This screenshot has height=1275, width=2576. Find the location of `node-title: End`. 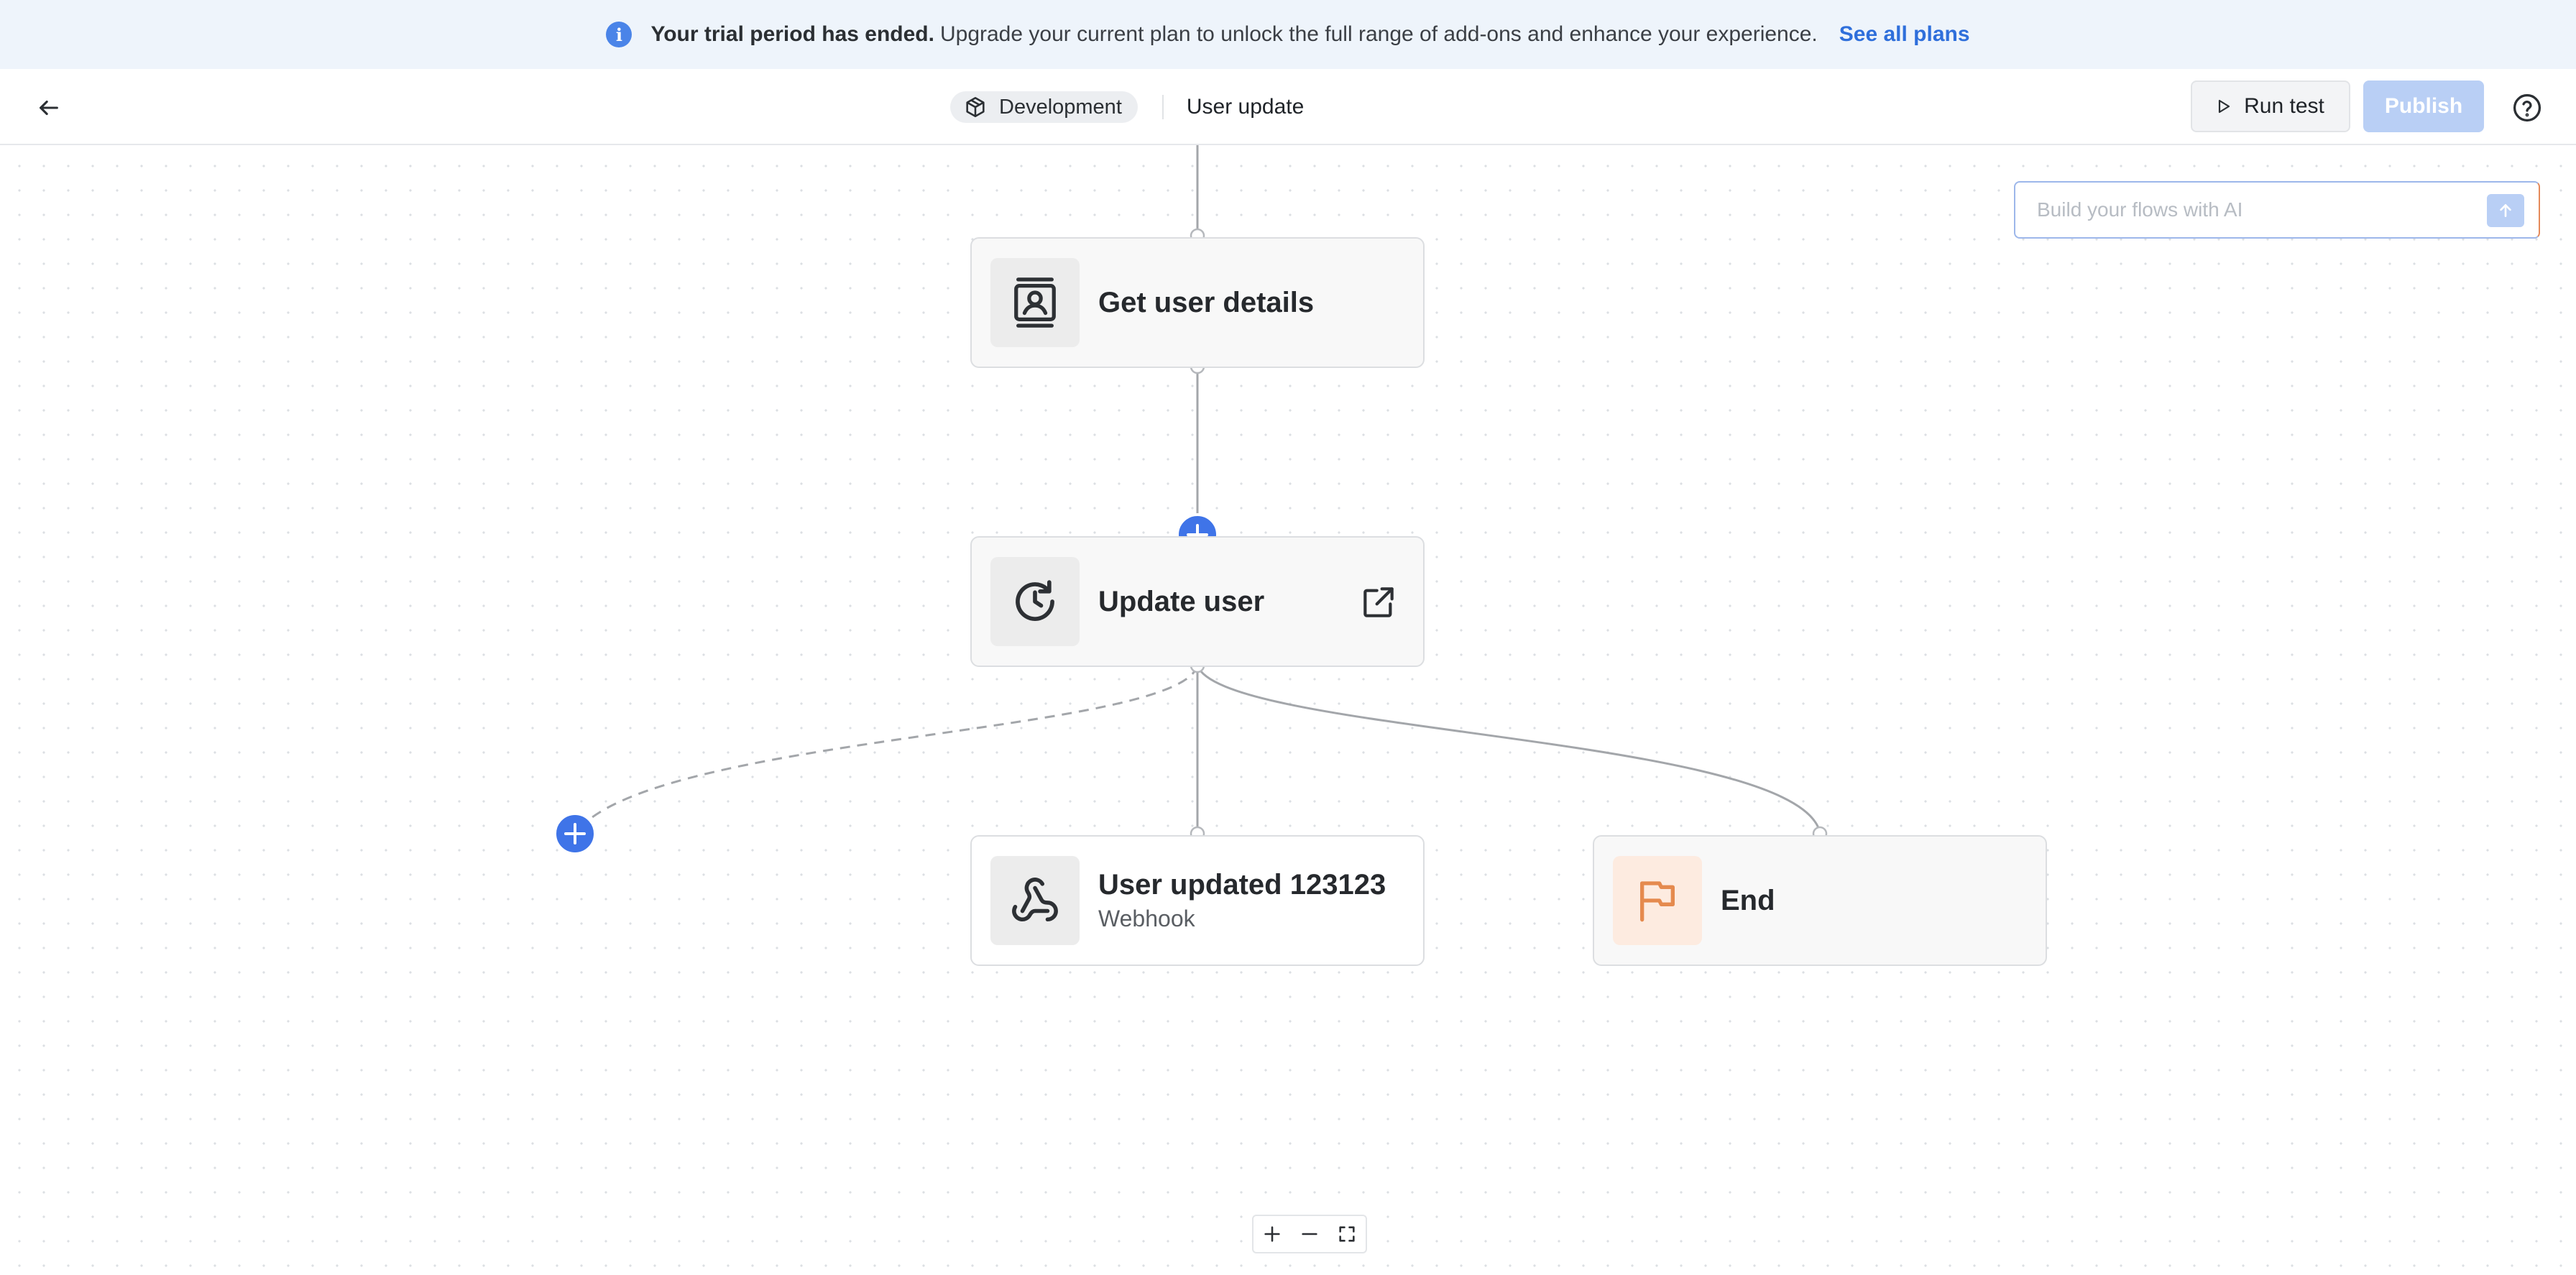

node-title: End is located at coordinates (1748, 900).